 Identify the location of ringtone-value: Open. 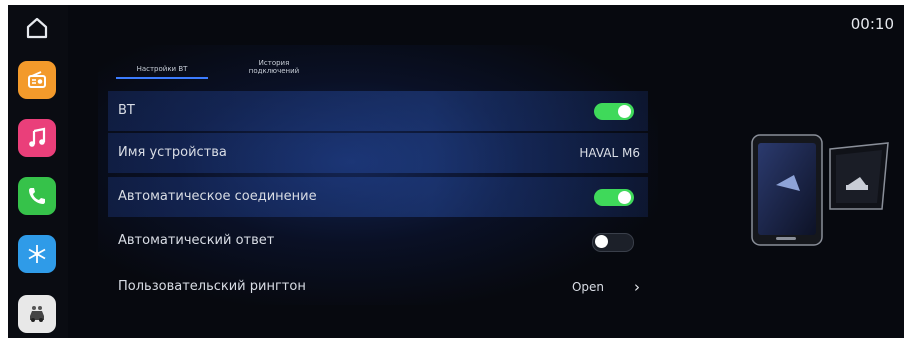
(587, 287).